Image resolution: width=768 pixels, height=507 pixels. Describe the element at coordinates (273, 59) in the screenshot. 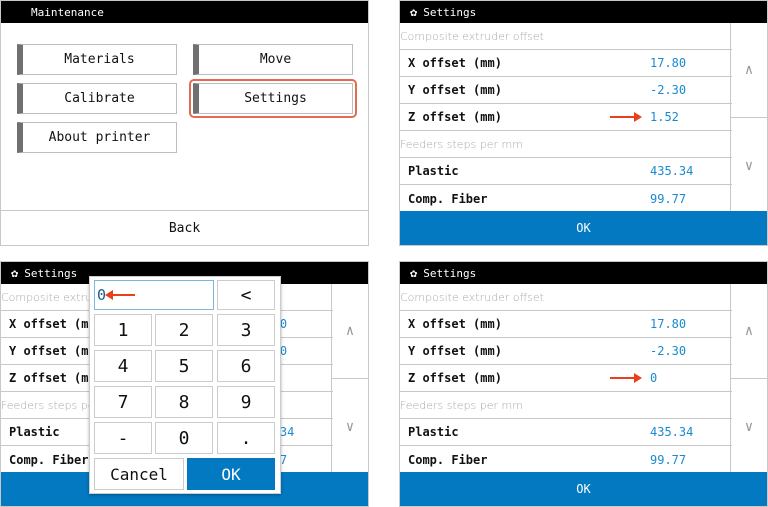

I see `move-button: Move` at that location.